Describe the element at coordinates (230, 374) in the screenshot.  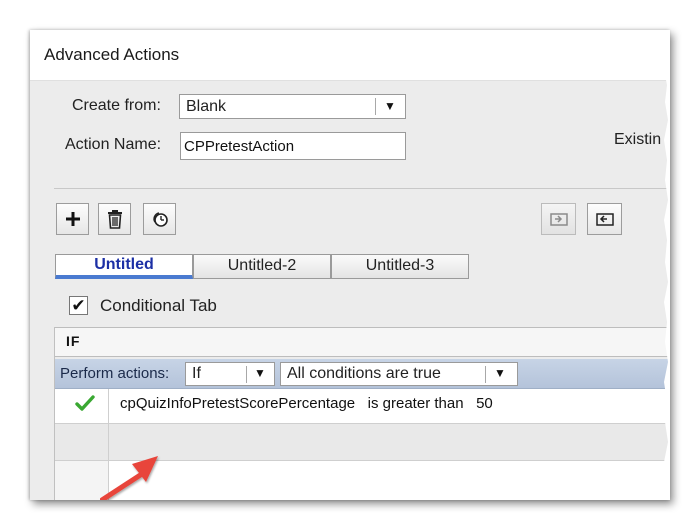
I see `perform-mode-select: If ▼` at that location.